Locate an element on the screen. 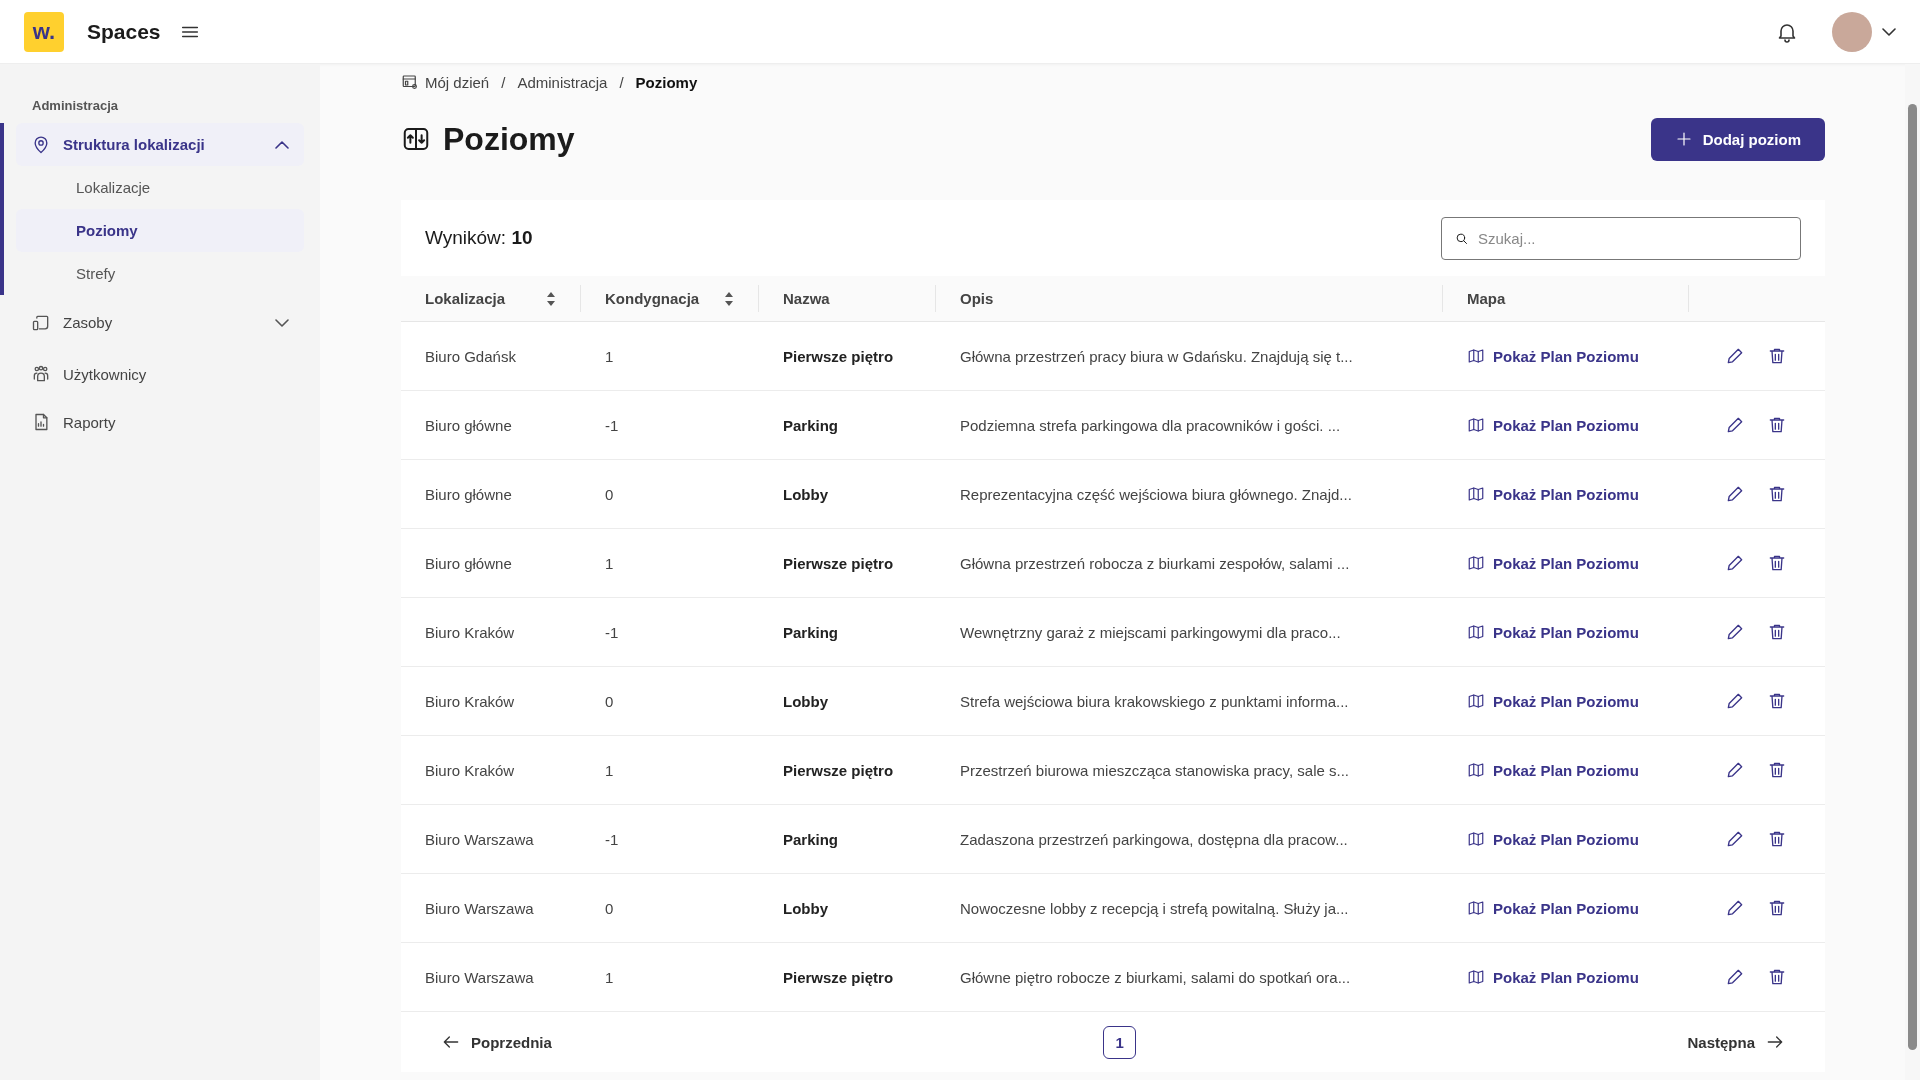 Image resolution: width=1920 pixels, height=1080 pixels. table-cell-text: Biuro Kraków is located at coordinates (470, 632).